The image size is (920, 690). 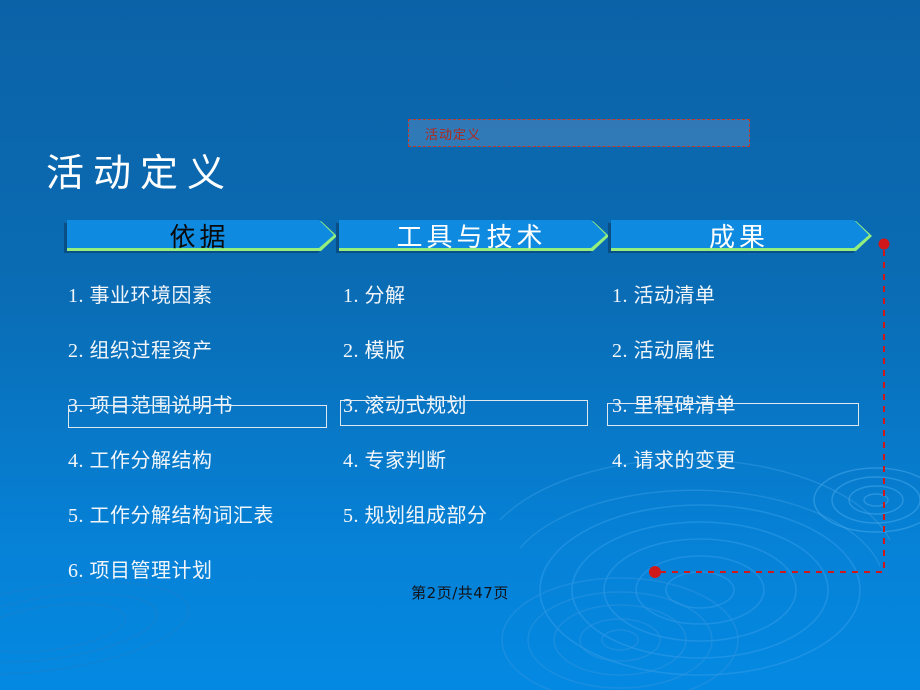 What do you see at coordinates (171, 516) in the screenshot?
I see `list-item: 5. 工作分解结构词汇表` at bounding box center [171, 516].